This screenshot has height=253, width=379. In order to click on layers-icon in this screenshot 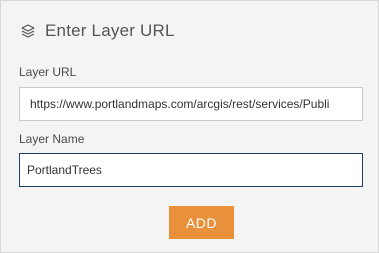, I will do `click(28, 31)`.